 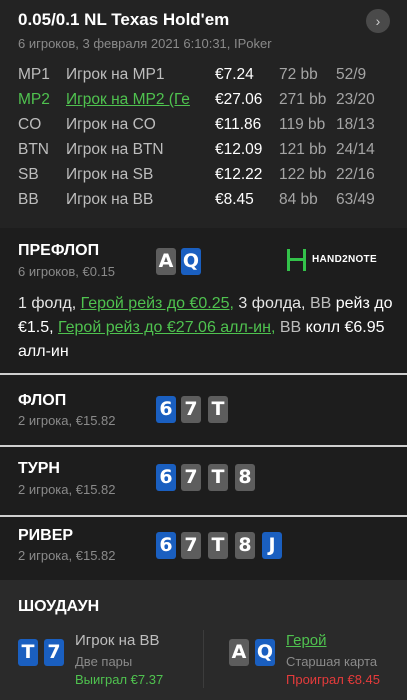 What do you see at coordinates (67, 489) in the screenshot?
I see `turn-sub: 2 игрока, €15.82` at bounding box center [67, 489].